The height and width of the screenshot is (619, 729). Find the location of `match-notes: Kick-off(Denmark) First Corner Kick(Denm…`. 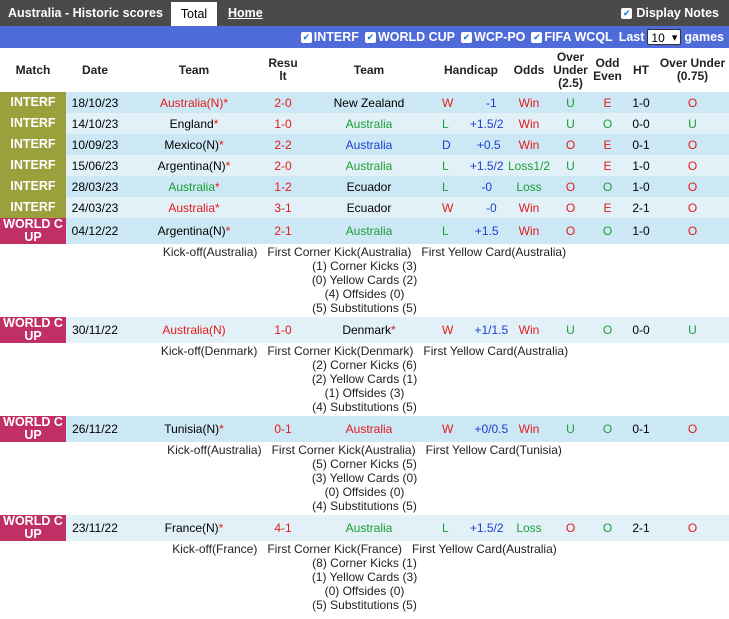

match-notes: Kick-off(Denmark) First Corner Kick(Denm… is located at coordinates (364, 379).